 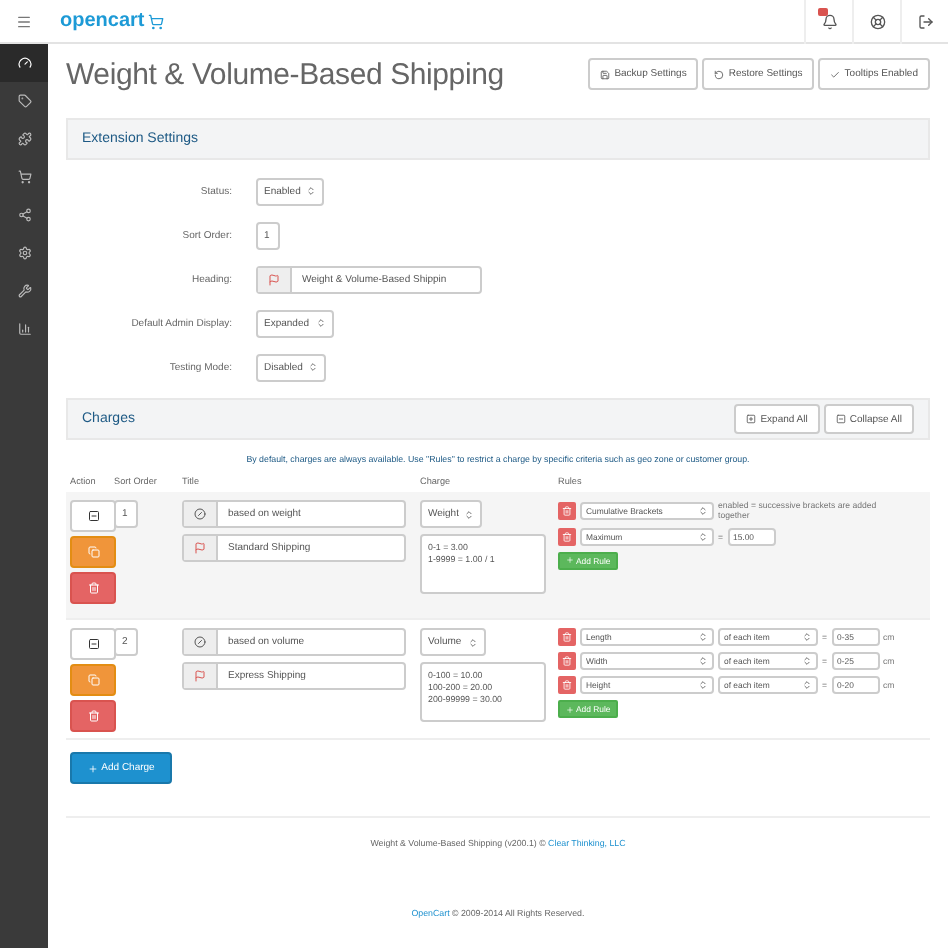 I want to click on plus-square-icon, so click(x=751, y=419).